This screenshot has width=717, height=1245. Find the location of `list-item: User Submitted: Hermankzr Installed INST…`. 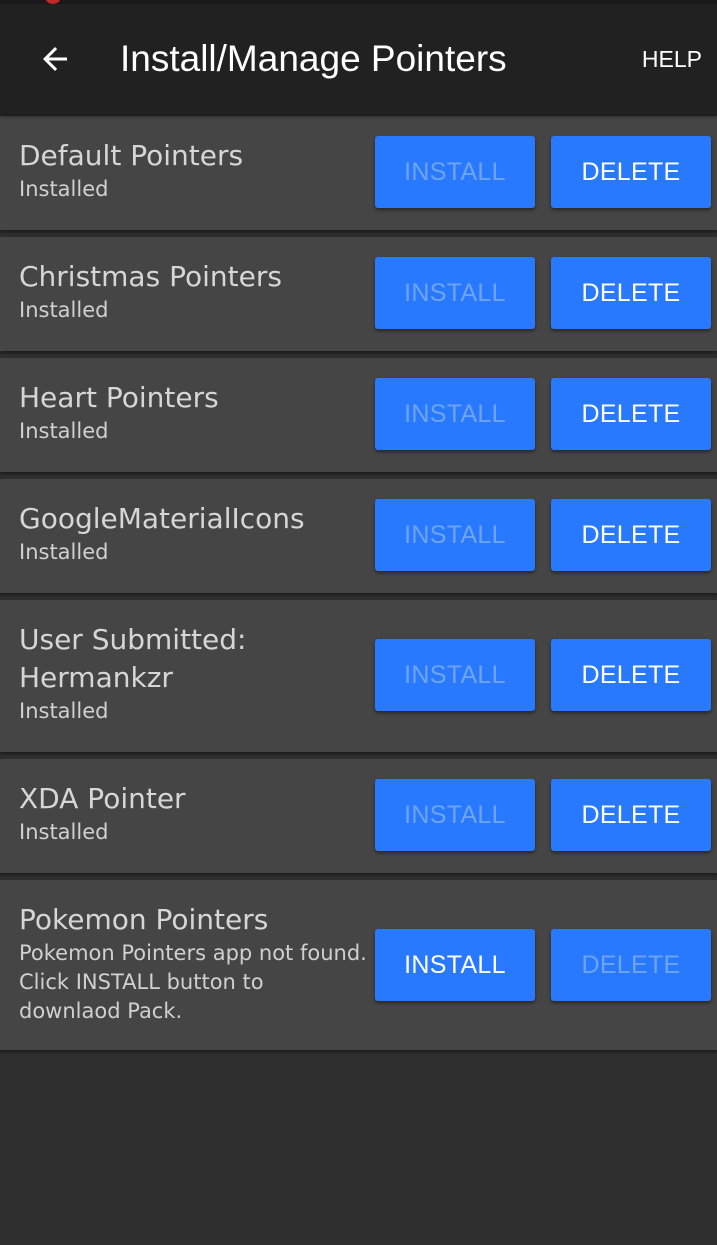

list-item: User Submitted: Hermankzr Installed INST… is located at coordinates (358, 676).